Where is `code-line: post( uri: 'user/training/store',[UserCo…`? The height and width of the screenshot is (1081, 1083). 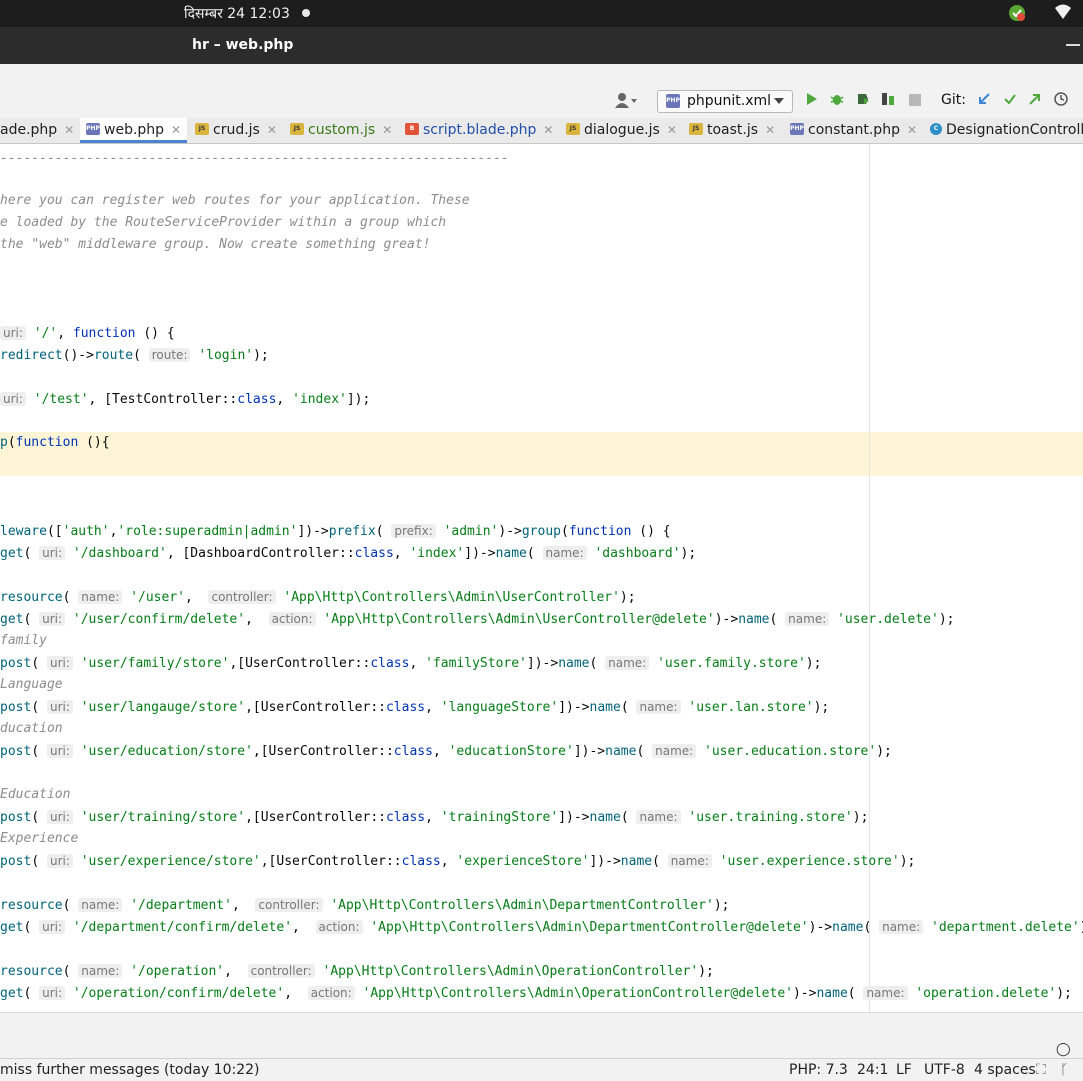 code-line: post( uri: 'user/training/store',[UserCo… is located at coordinates (434, 817).